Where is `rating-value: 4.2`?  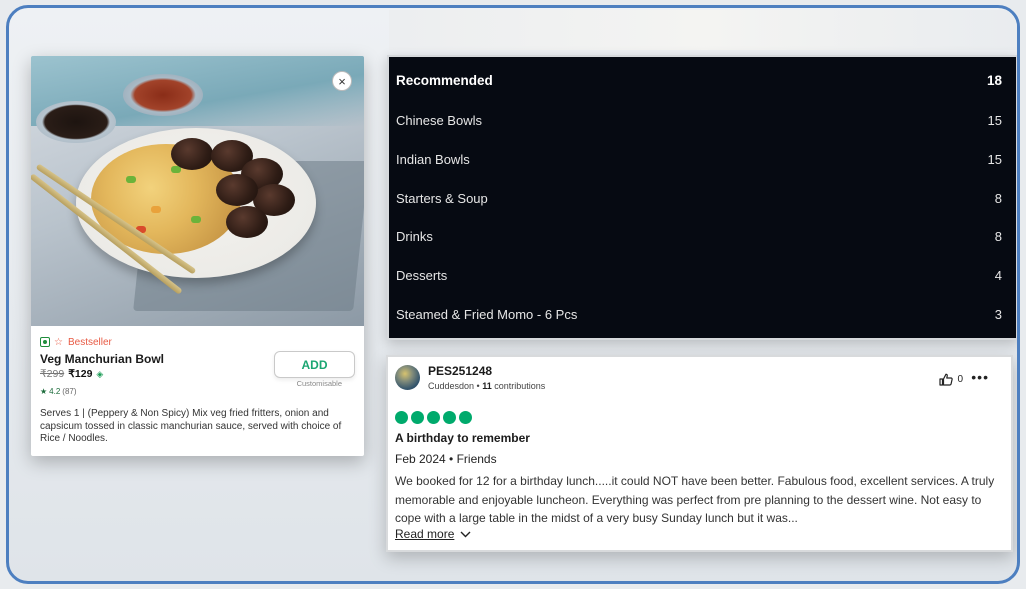
rating-value: 4.2 is located at coordinates (55, 391).